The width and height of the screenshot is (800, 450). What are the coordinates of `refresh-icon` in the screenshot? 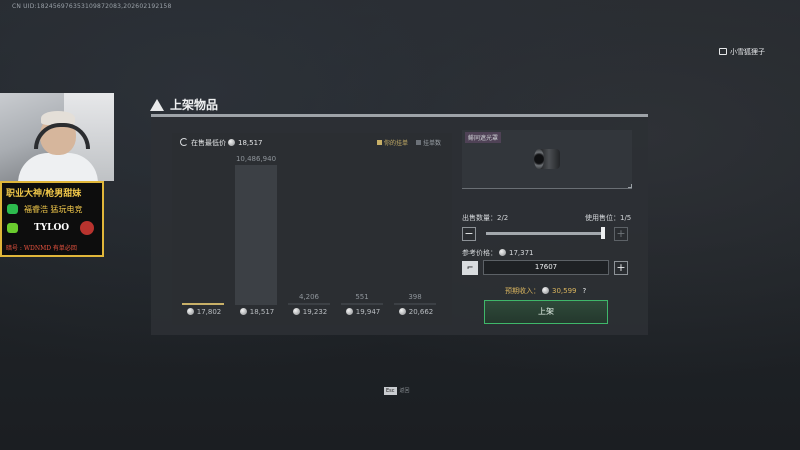 It's located at (184, 142).